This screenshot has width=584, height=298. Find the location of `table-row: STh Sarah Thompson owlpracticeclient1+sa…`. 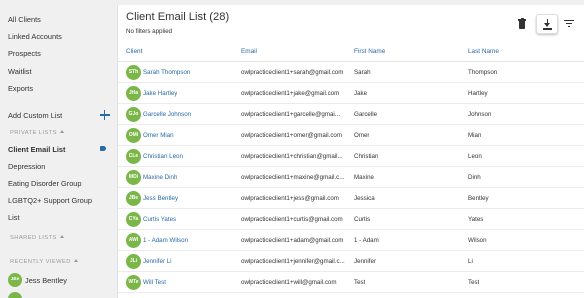

table-row: STh Sarah Thompson owlpracticeclient1+sa… is located at coordinates (351, 72).